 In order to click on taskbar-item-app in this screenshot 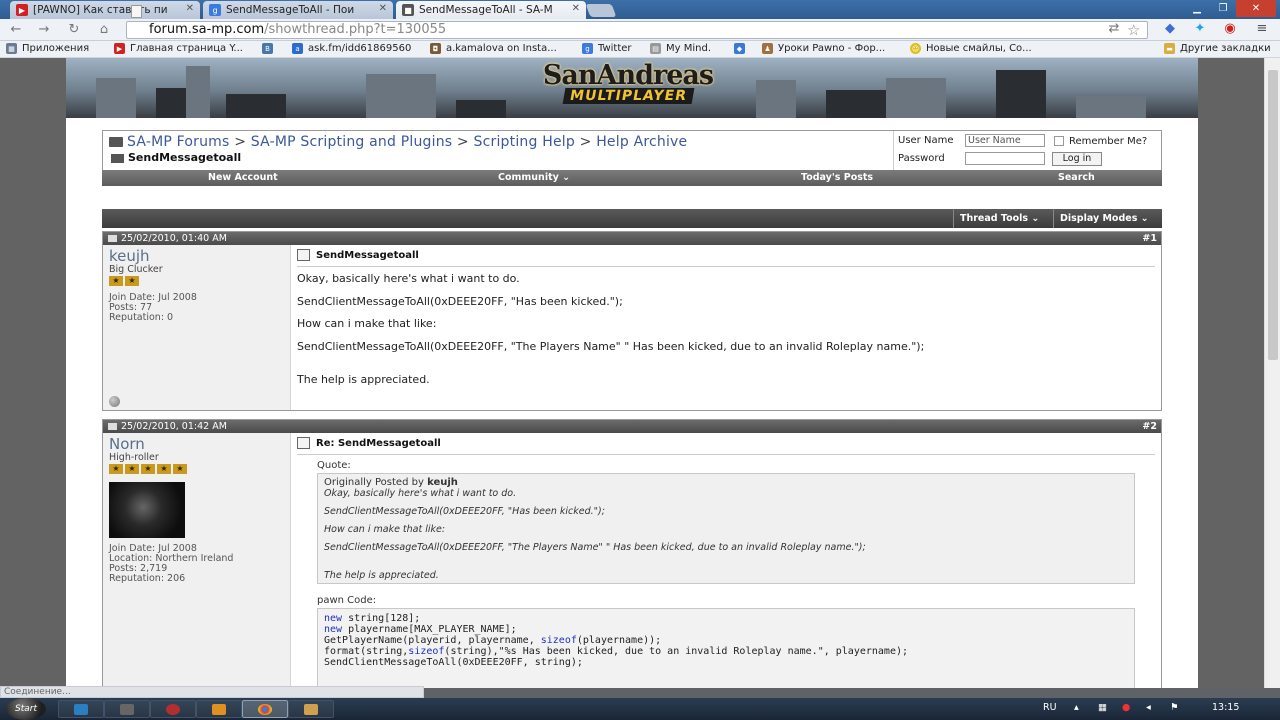, I will do `click(127, 709)`.